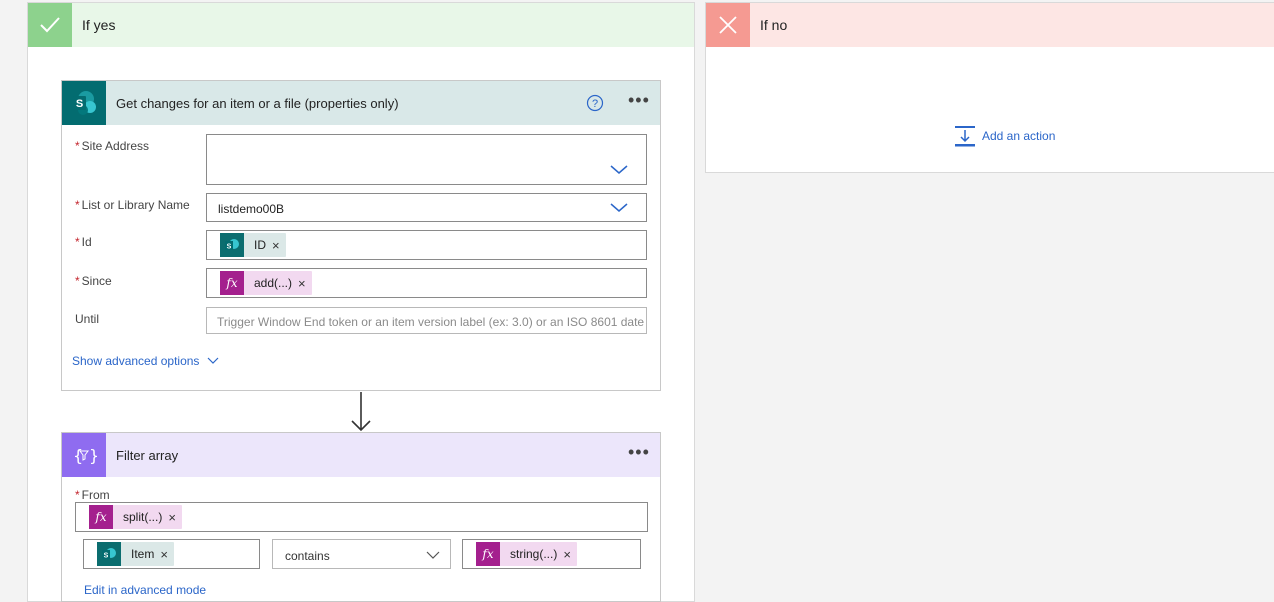  I want to click on since-label: * Since, so click(93, 281).